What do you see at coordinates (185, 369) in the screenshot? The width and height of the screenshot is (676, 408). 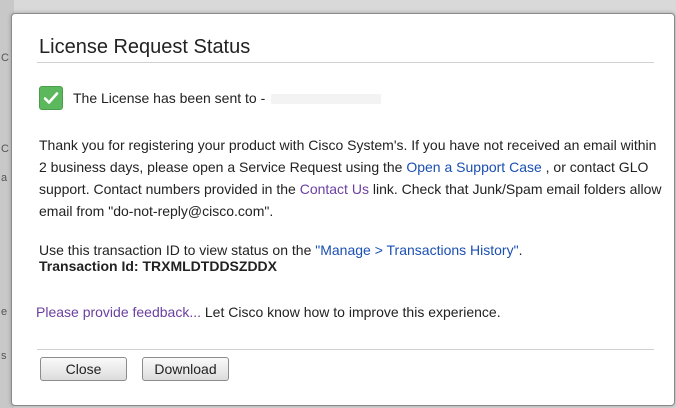 I see `download-button: Download` at bounding box center [185, 369].